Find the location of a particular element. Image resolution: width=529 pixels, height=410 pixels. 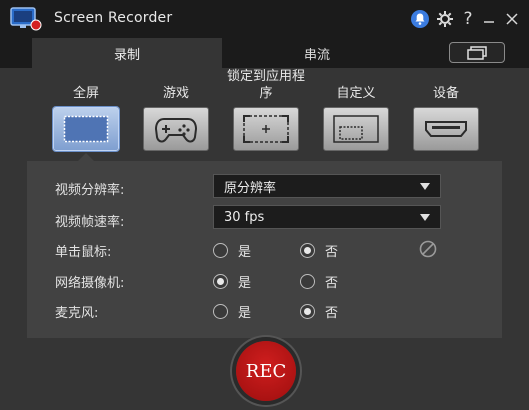

lock-to-app-button is located at coordinates (266, 129).